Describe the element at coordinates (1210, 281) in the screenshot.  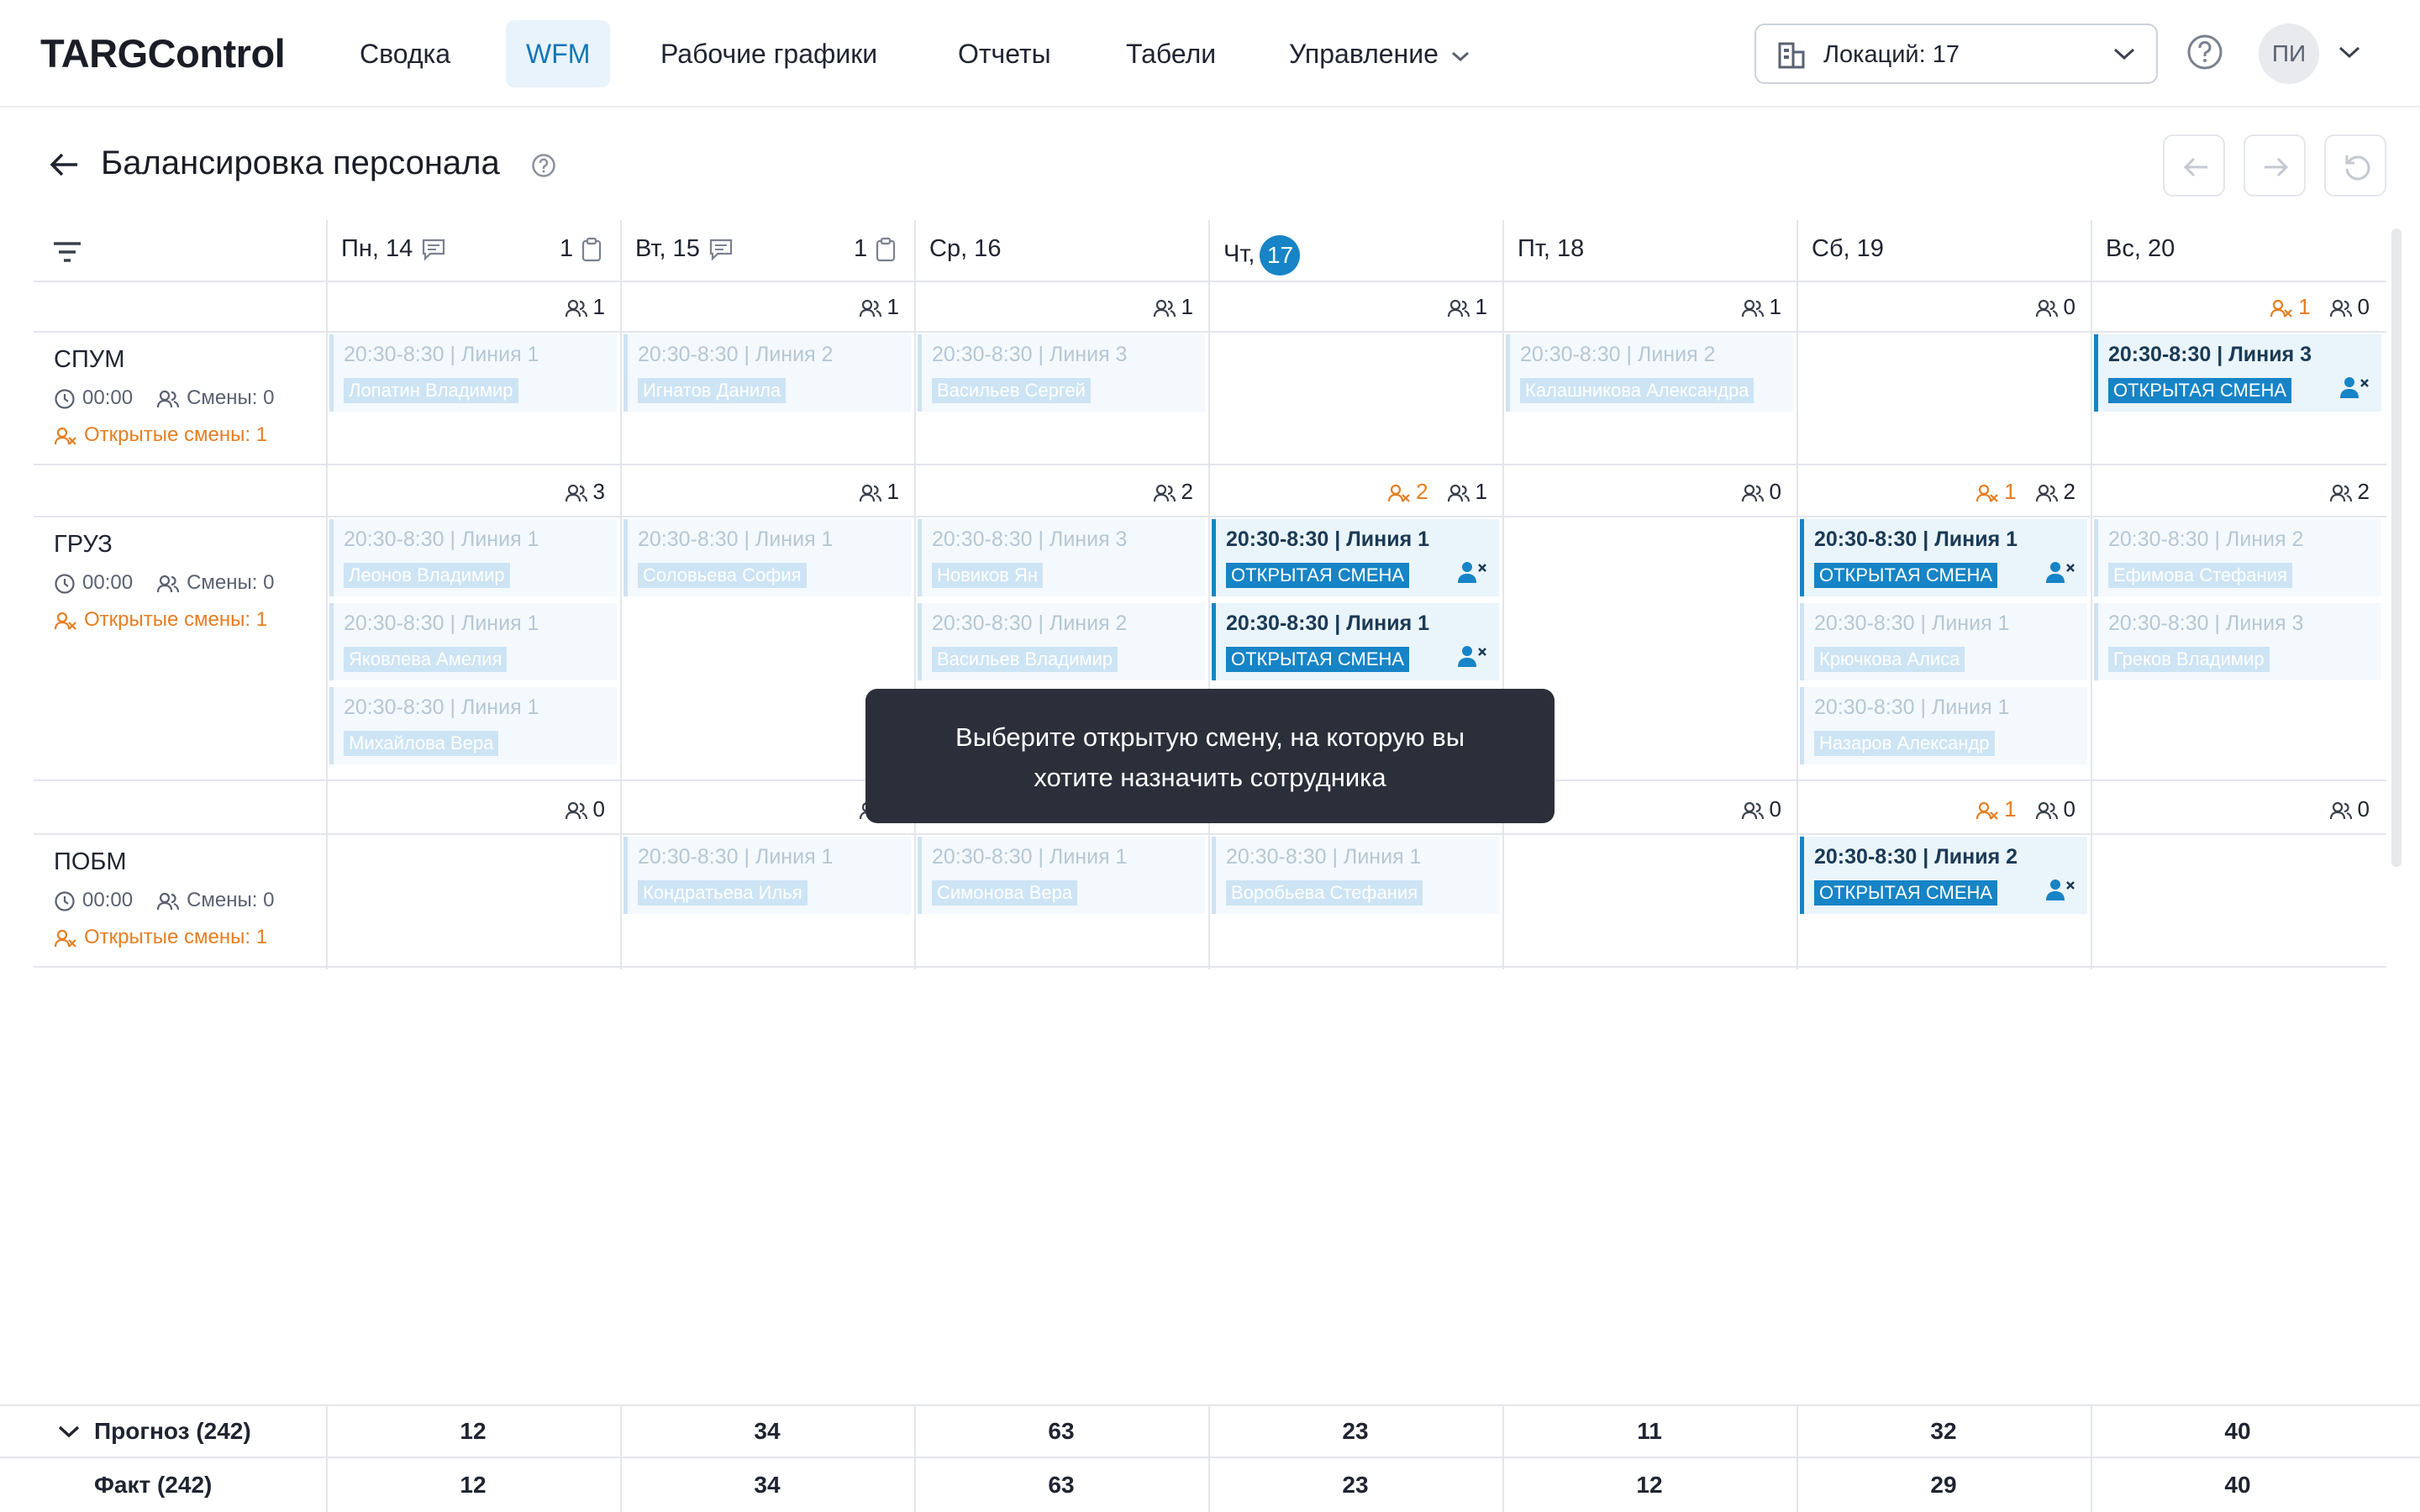
I see `divider` at that location.